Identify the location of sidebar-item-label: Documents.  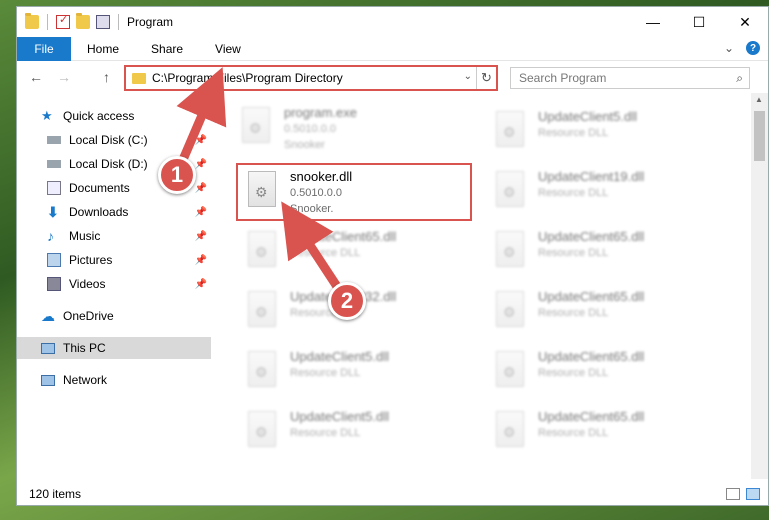
(99, 188).